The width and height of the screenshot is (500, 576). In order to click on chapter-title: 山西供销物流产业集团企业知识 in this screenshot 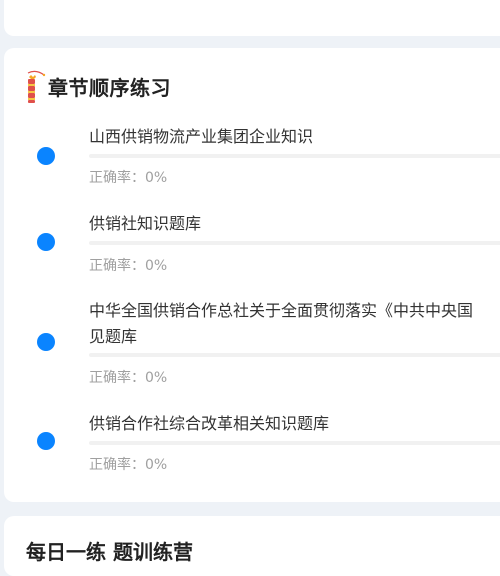, I will do `click(201, 136)`.